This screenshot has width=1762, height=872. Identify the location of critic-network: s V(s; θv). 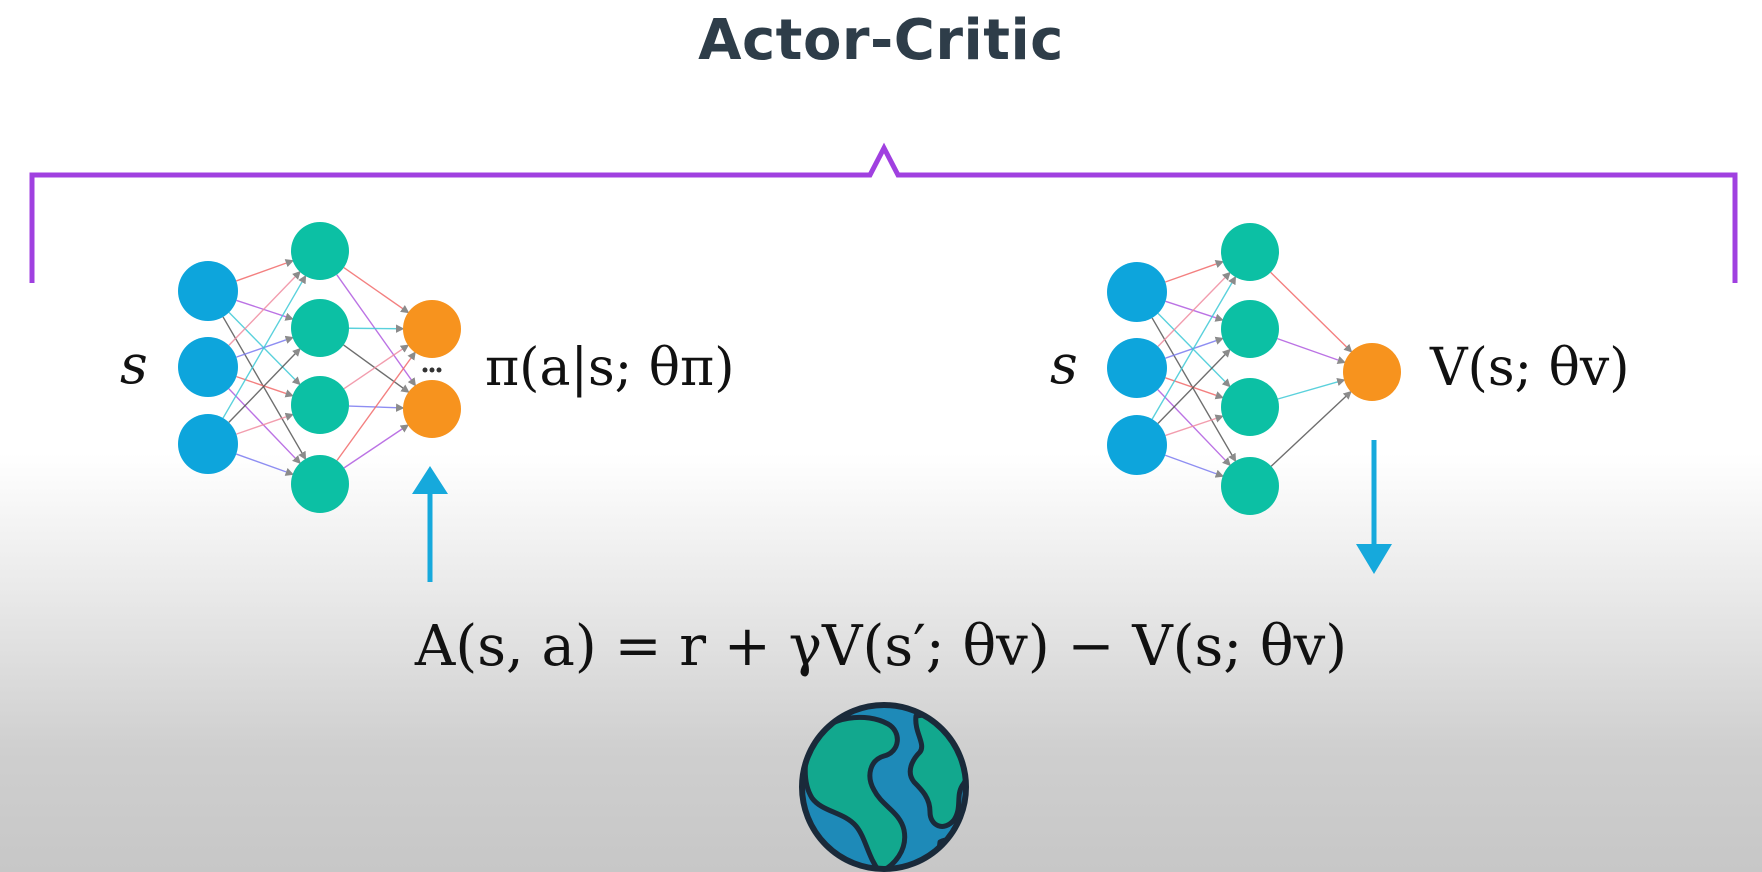
(1340, 369).